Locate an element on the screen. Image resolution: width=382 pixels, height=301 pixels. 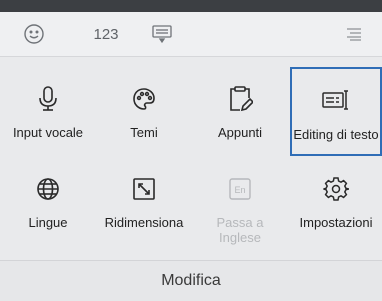
resize-label: Ridimensiona is located at coordinates (144, 222).